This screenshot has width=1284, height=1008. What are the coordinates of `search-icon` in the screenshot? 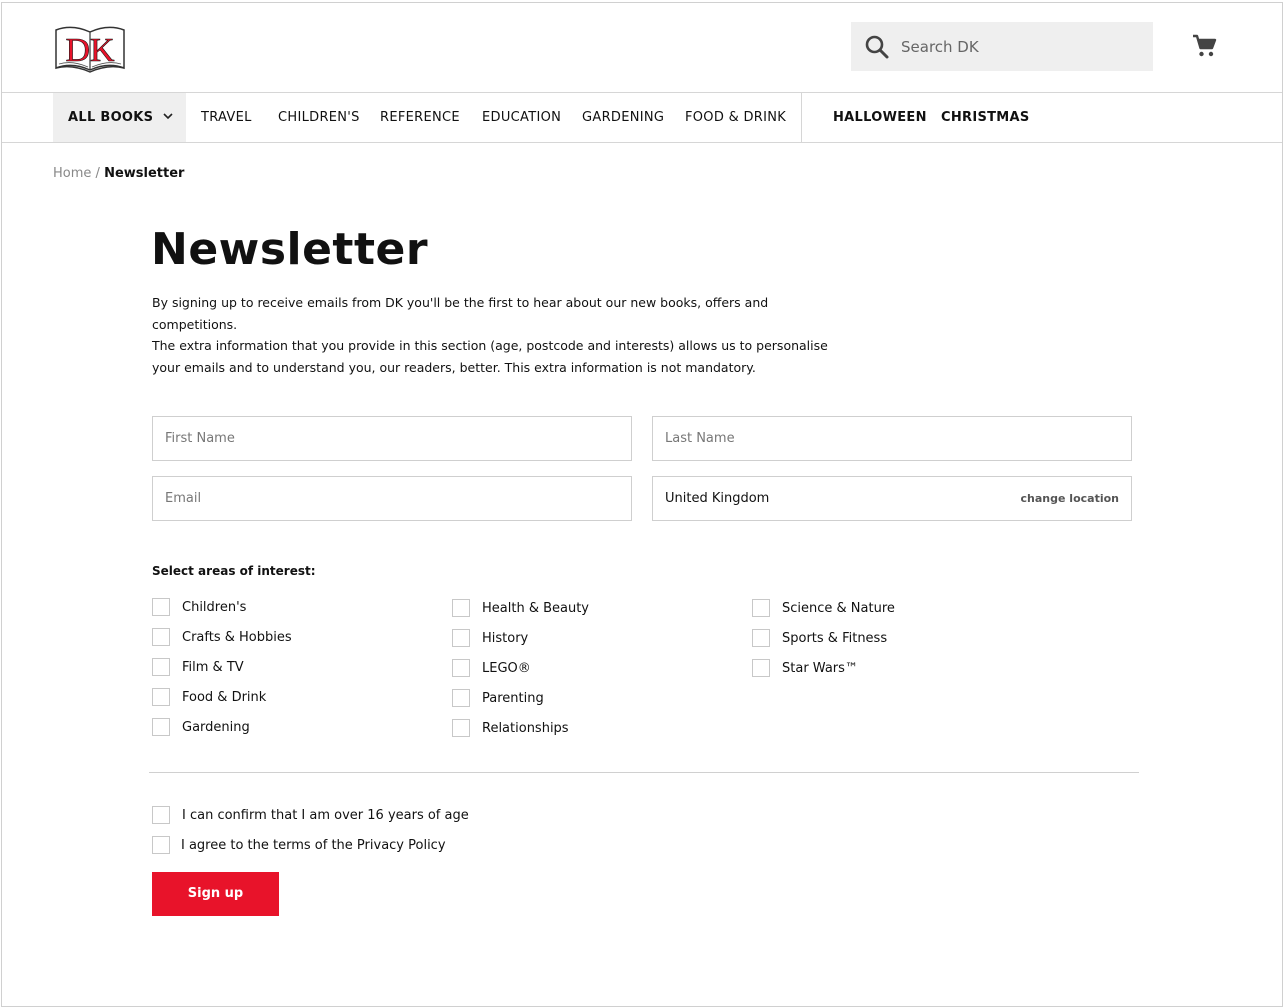 It's located at (877, 47).